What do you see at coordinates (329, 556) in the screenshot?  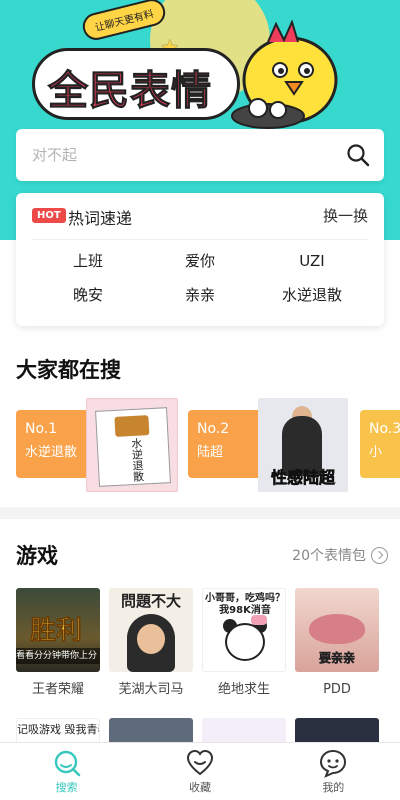 I see `games-more-label: 20个表情包` at bounding box center [329, 556].